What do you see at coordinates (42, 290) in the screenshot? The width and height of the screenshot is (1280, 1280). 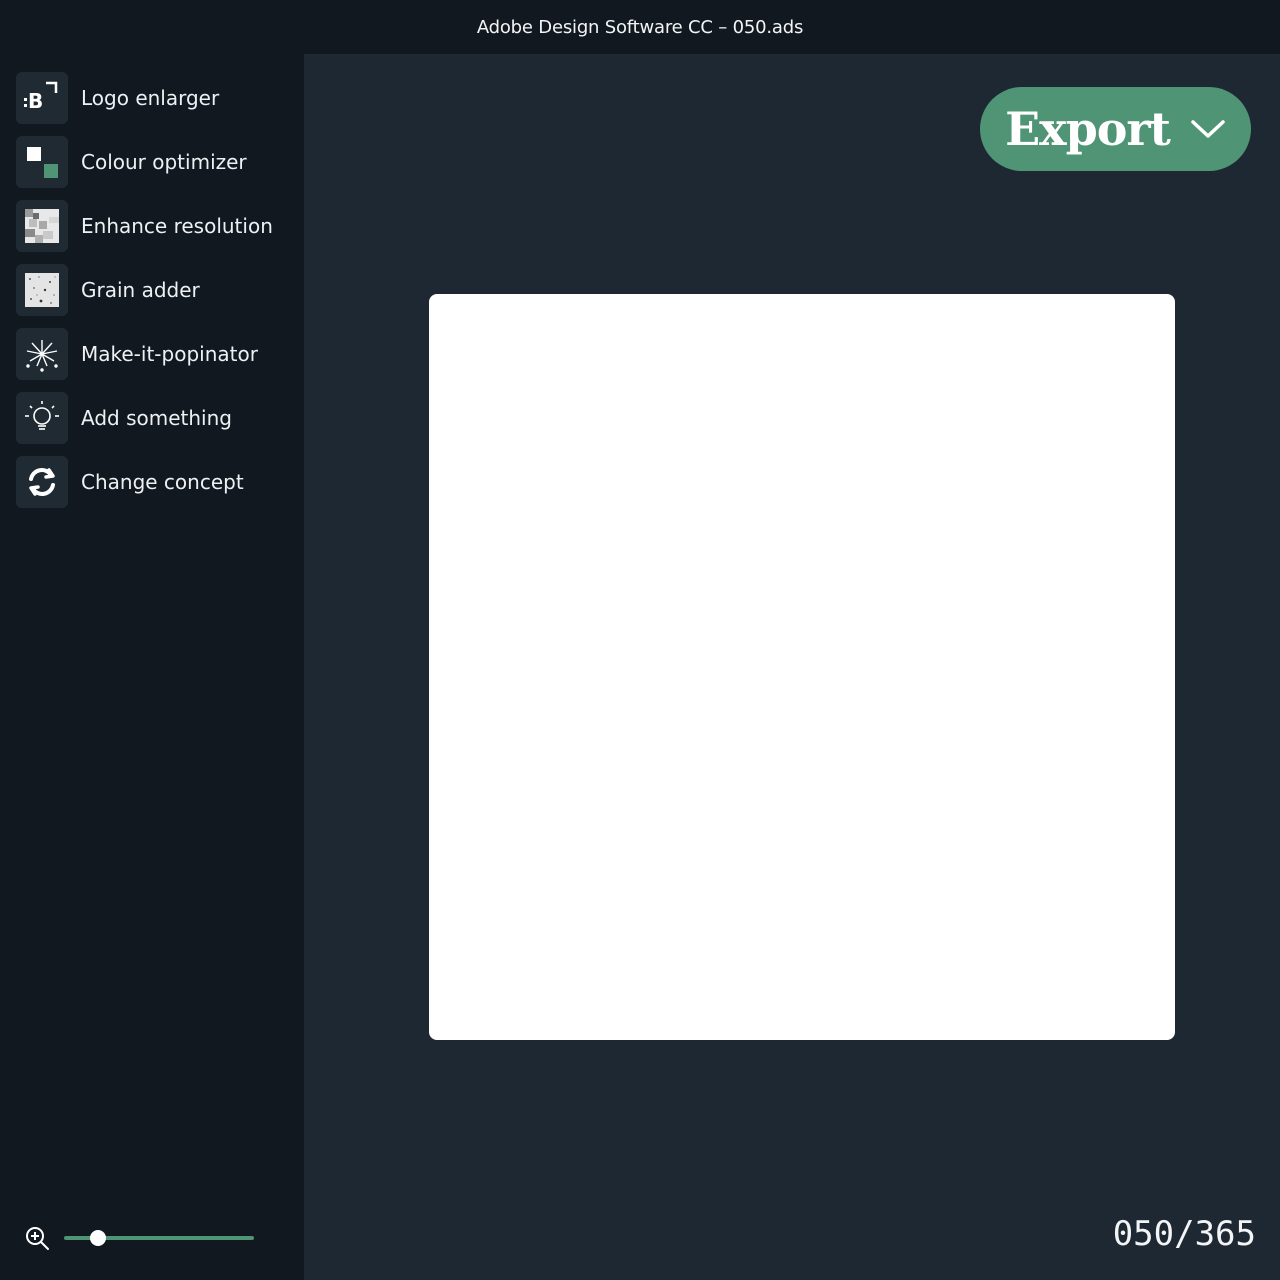 I see `grain-texture-icon` at bounding box center [42, 290].